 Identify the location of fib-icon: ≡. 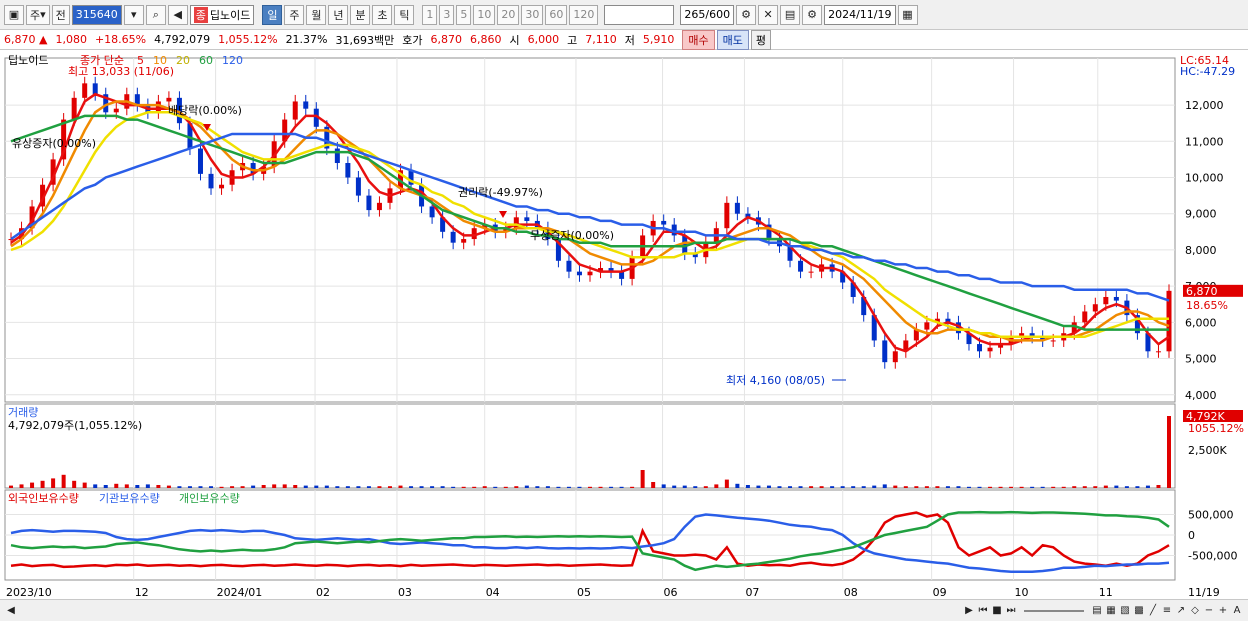
(1167, 611).